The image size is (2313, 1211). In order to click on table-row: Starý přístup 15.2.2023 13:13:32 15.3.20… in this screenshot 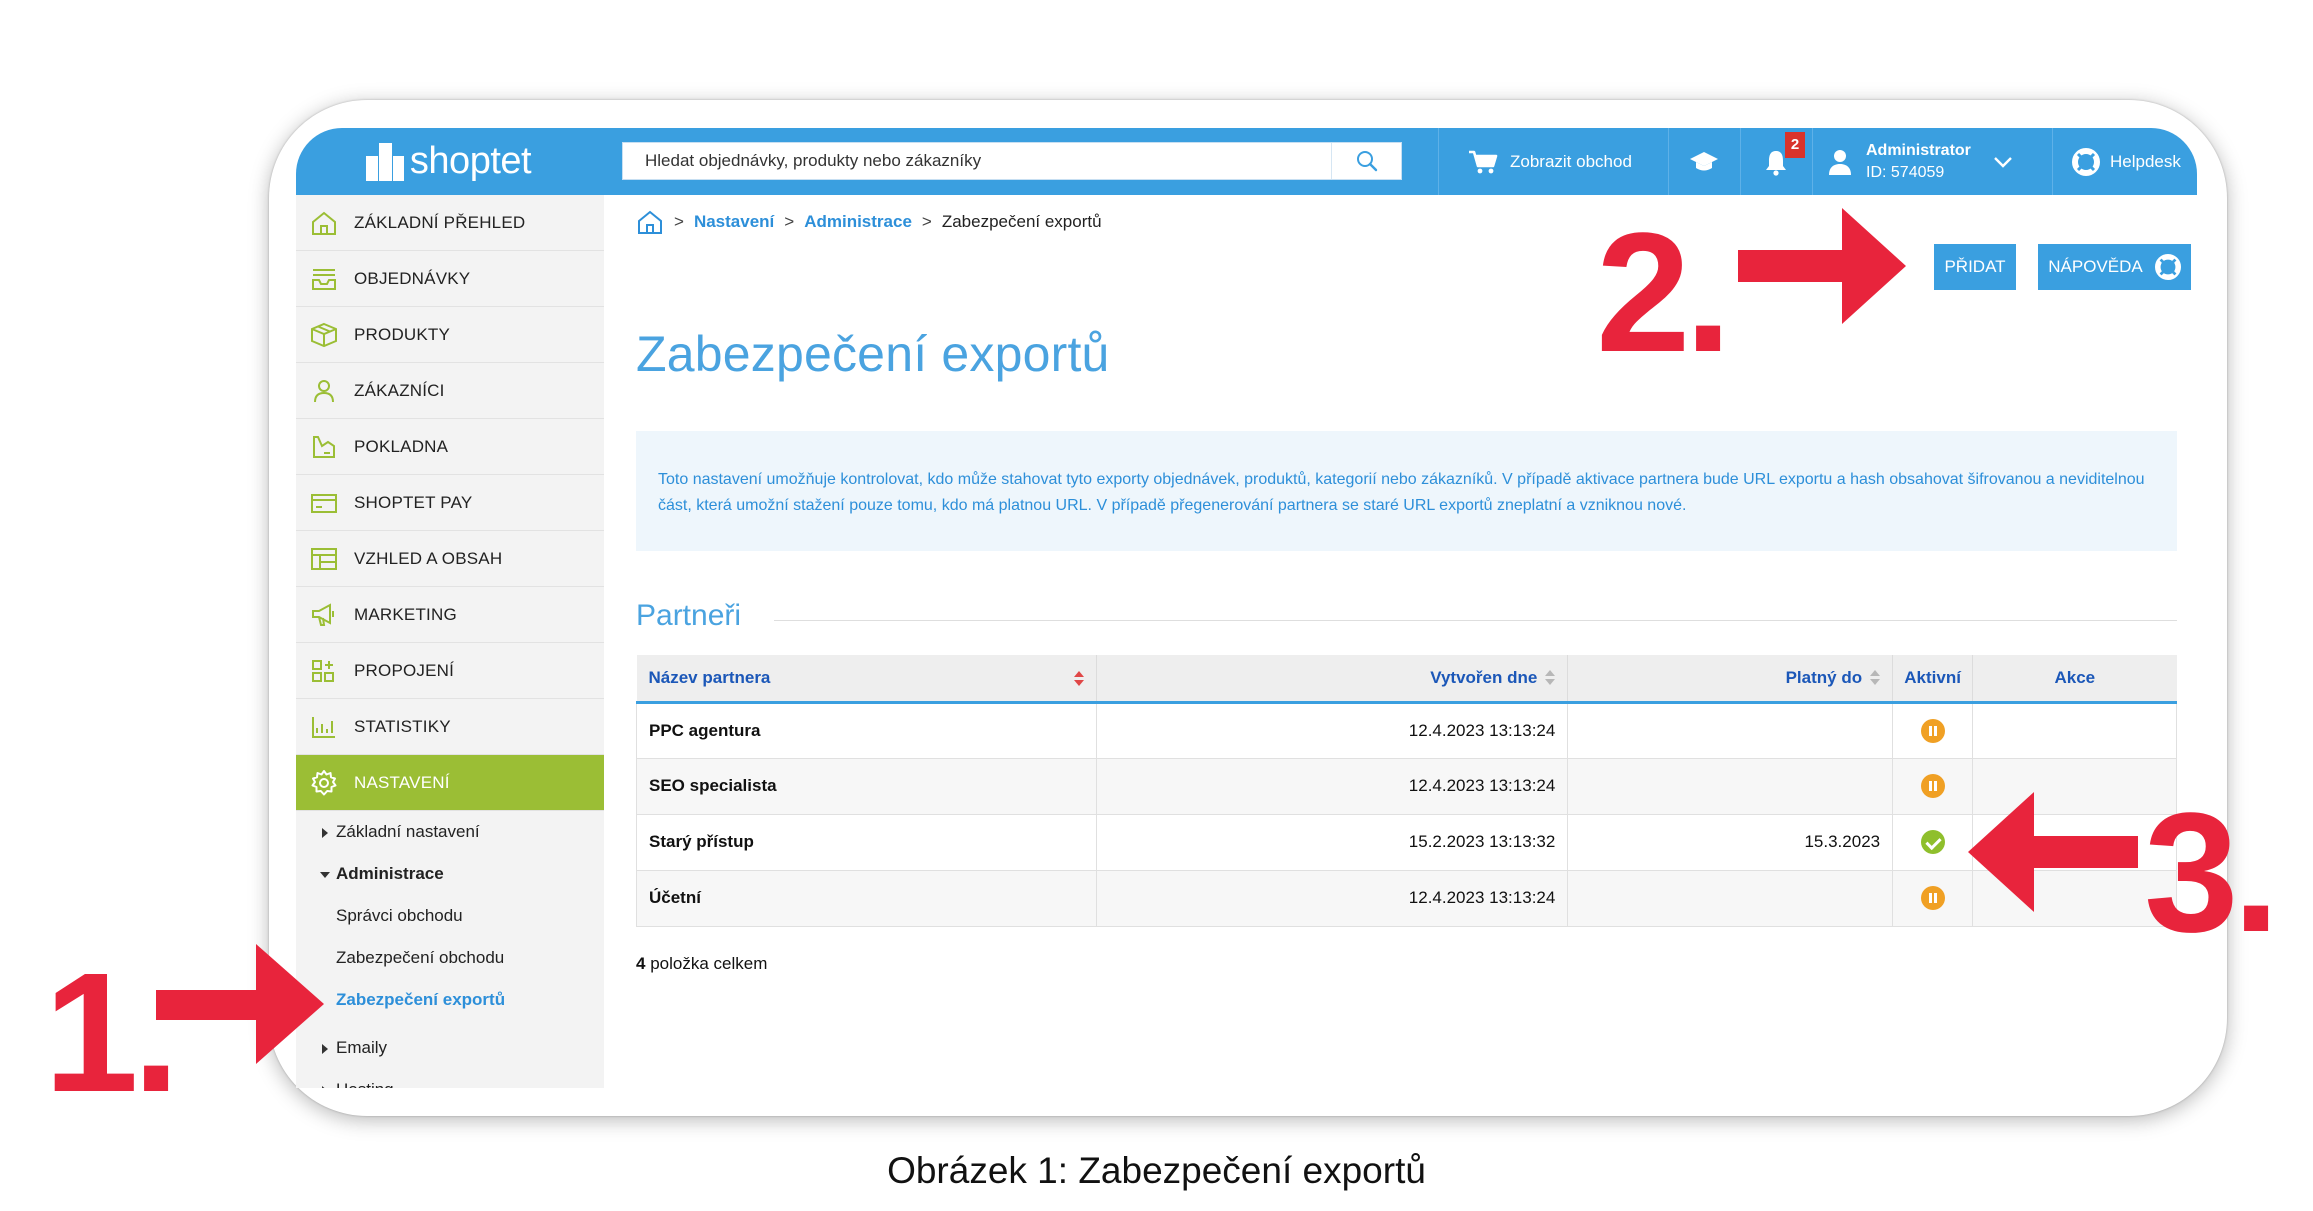, I will do `click(1406, 842)`.